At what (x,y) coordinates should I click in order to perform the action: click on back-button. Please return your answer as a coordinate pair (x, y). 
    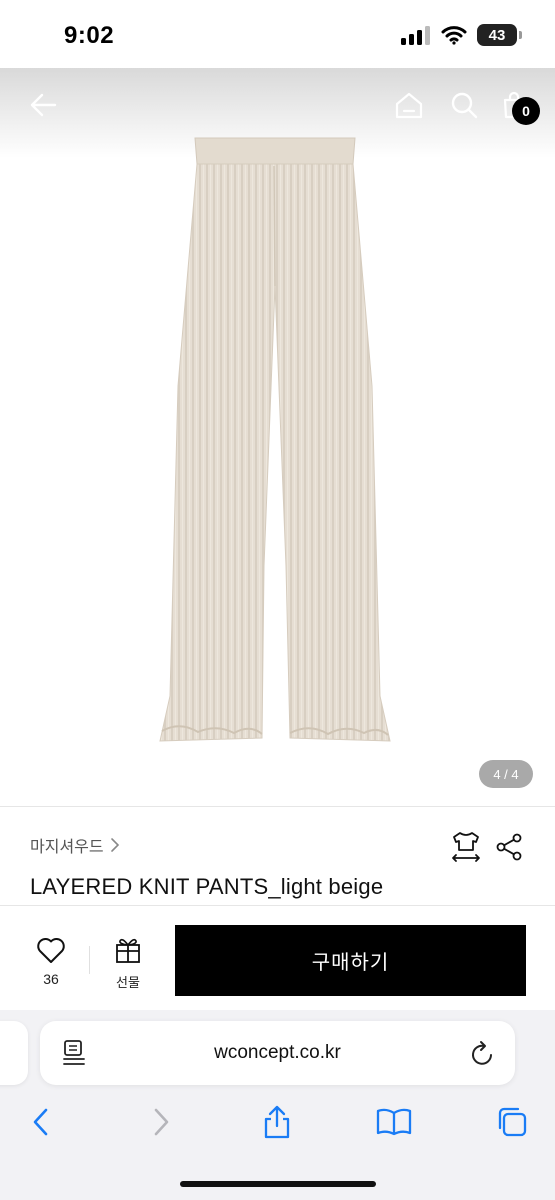
    Looking at the image, I should click on (43, 105).